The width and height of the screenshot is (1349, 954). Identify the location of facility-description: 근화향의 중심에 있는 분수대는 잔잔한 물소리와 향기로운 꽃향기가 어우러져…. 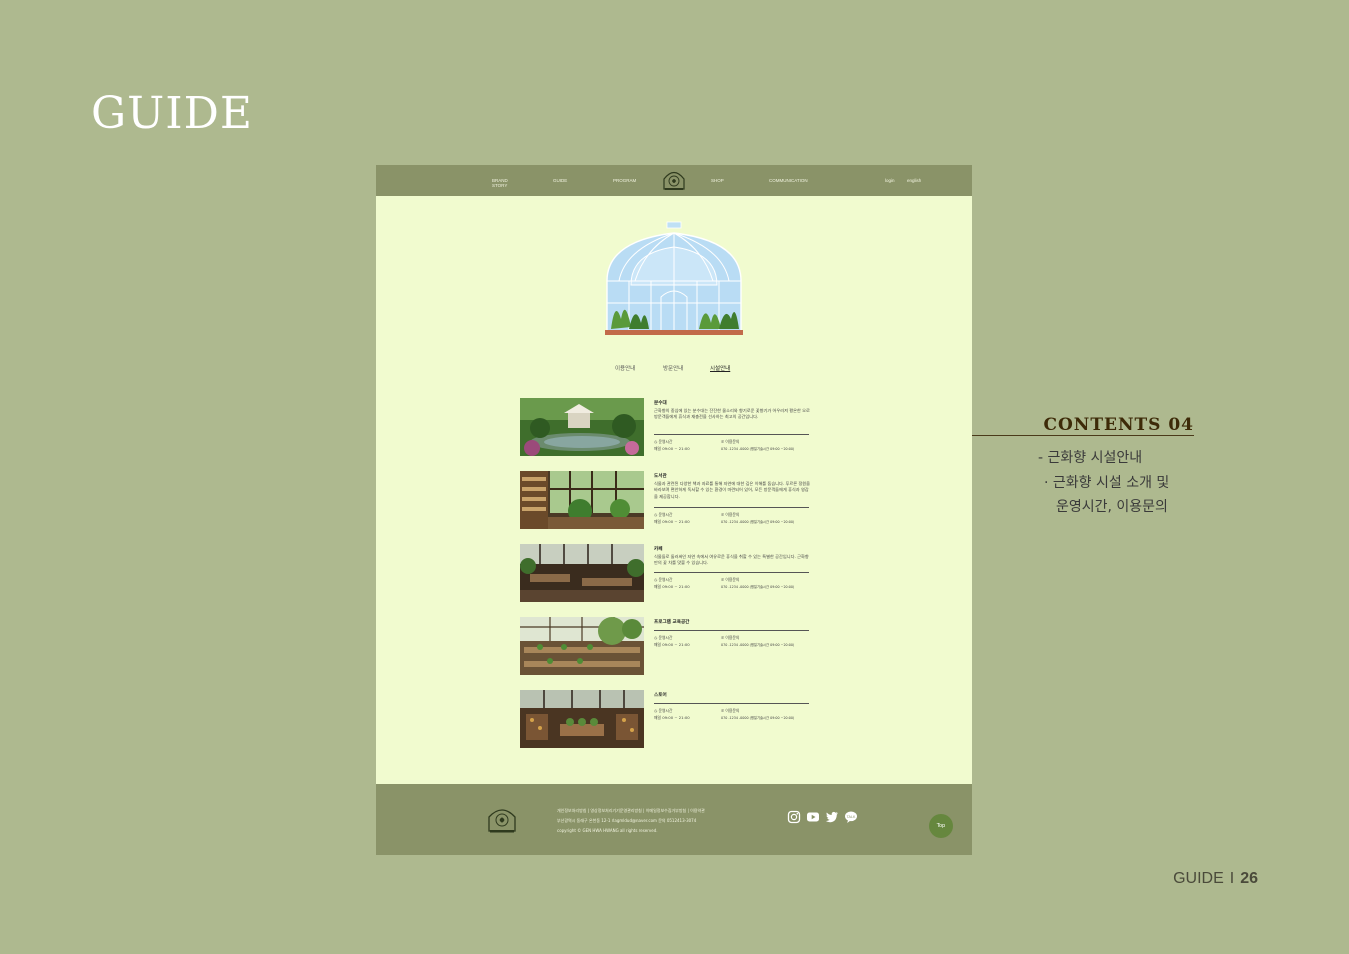
(732, 414).